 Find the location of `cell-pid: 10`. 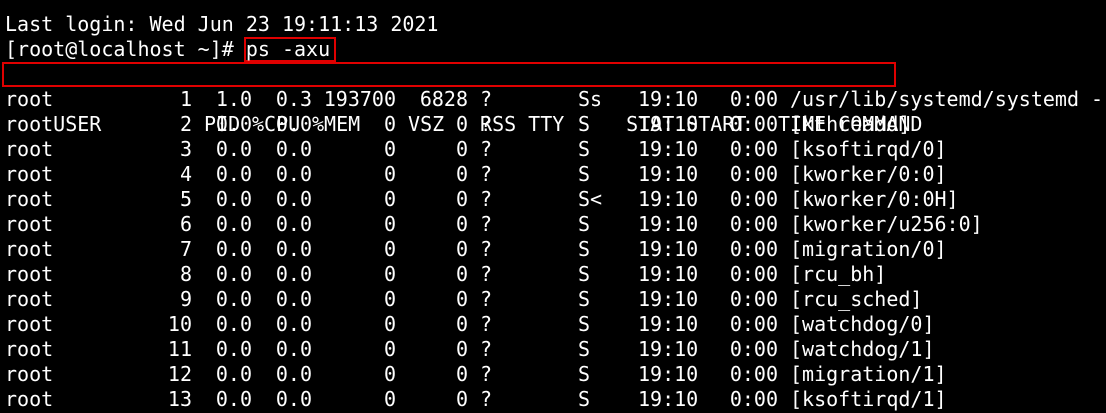

cell-pid: 10 is located at coordinates (179, 324).